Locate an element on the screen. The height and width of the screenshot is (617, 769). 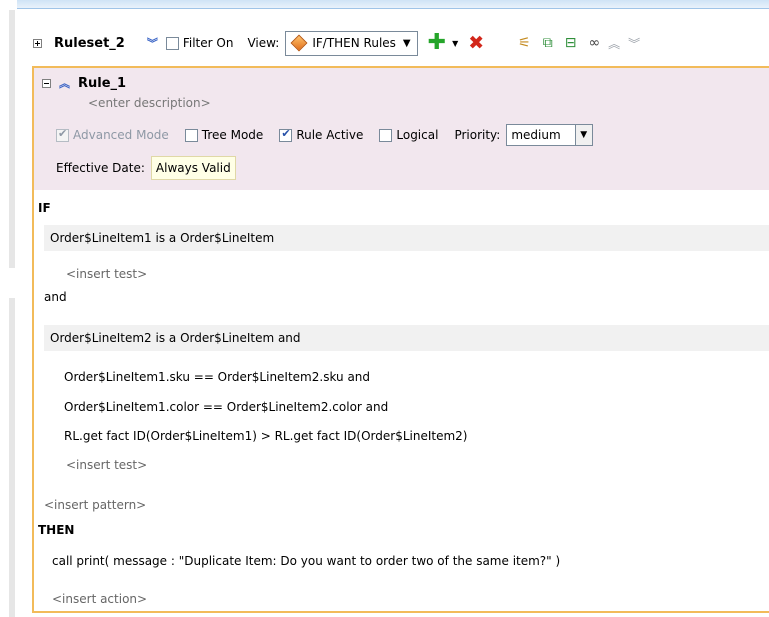
left-gutter is located at coordinates (8, 308).